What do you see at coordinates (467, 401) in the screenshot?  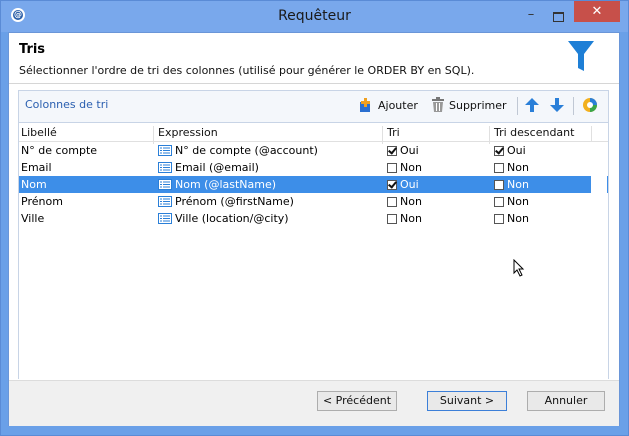 I see `next-button: Suivant >` at bounding box center [467, 401].